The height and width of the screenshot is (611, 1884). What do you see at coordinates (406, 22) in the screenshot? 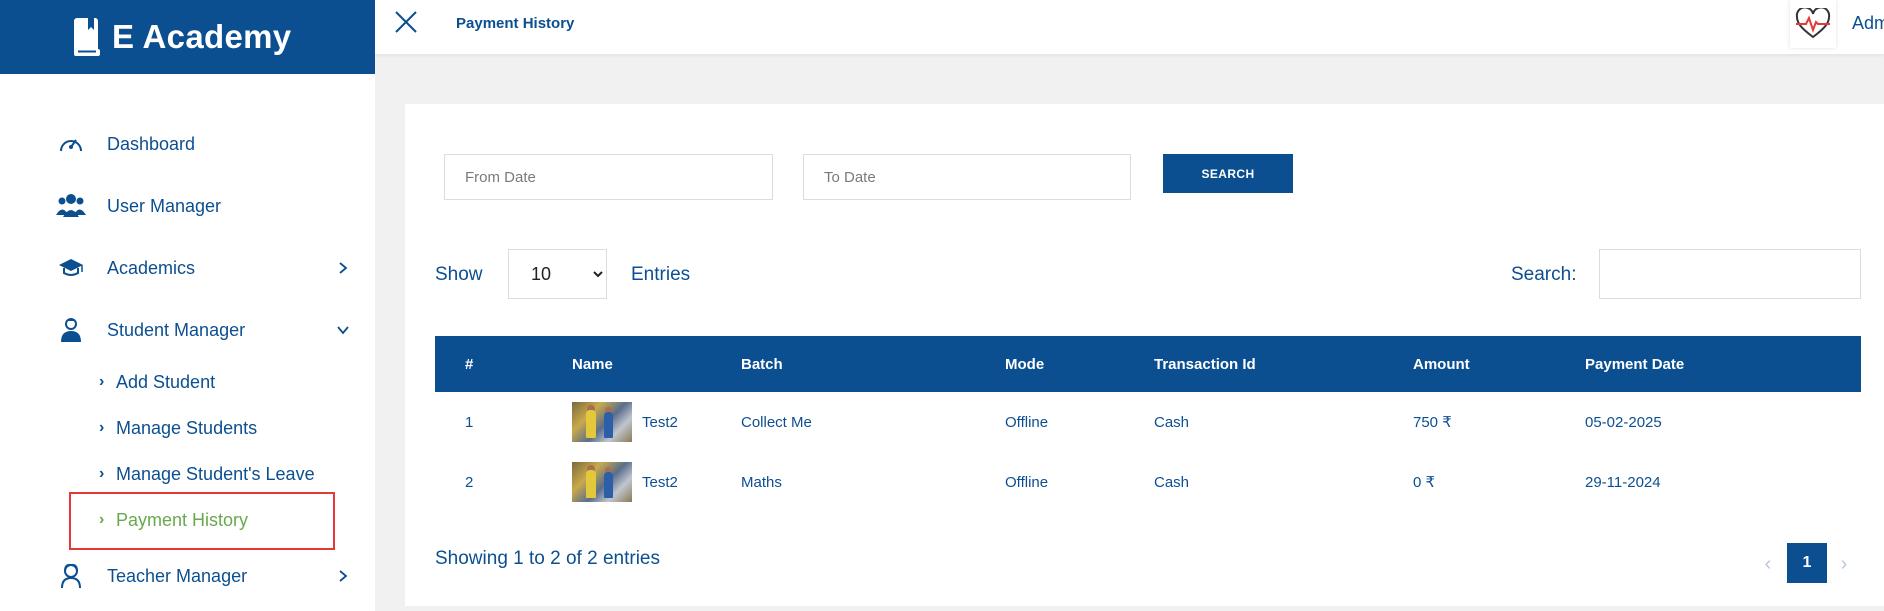
I see `close-icon` at bounding box center [406, 22].